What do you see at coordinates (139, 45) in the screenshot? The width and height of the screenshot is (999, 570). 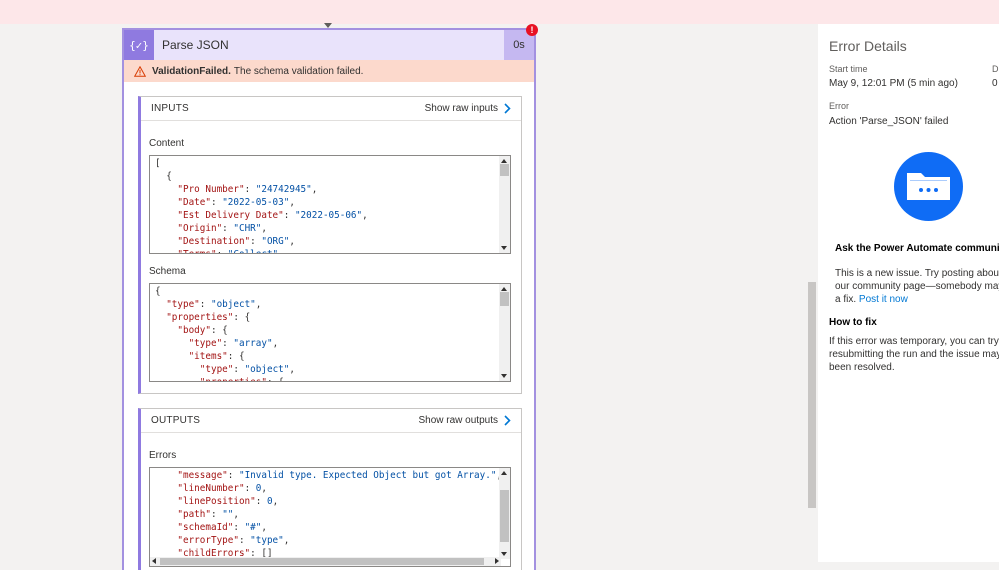 I see `data-operation-icon: {✓}` at bounding box center [139, 45].